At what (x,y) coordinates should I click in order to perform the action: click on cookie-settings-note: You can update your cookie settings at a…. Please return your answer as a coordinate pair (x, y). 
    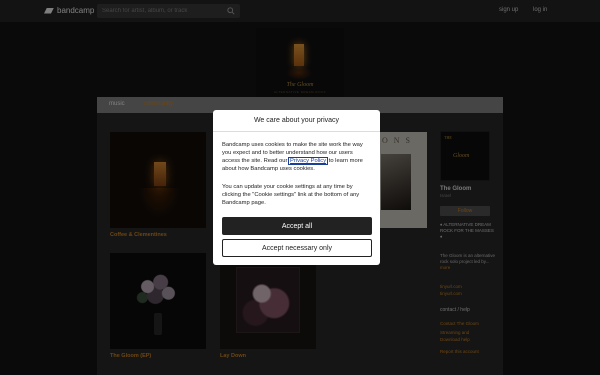
    Looking at the image, I should click on (291, 195).